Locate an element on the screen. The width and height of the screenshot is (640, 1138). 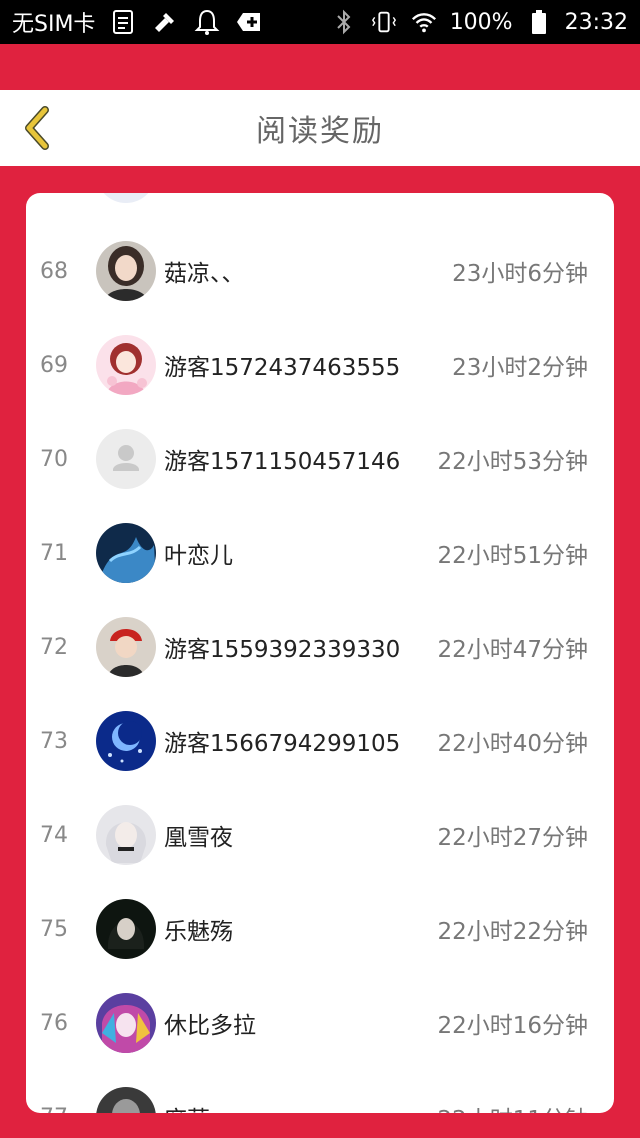
wrench-icon is located at coordinates (165, 22).